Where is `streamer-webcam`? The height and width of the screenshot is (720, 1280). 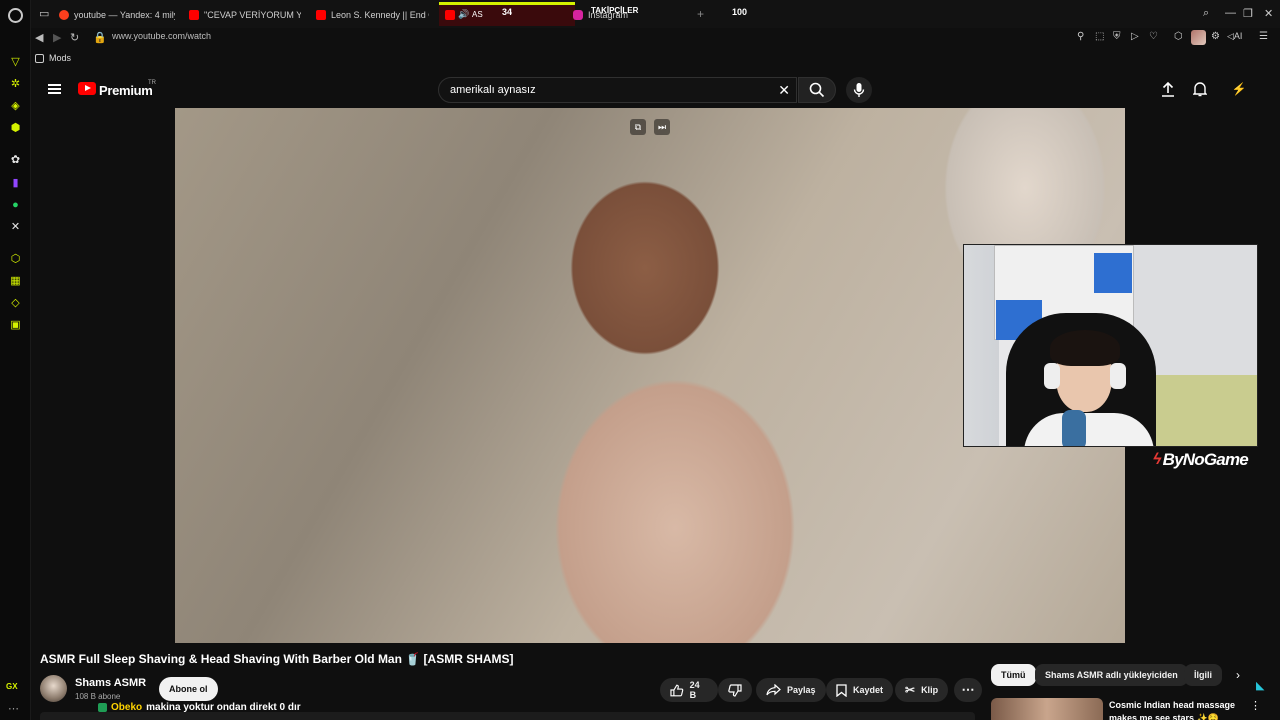
streamer-webcam is located at coordinates (1110, 345).